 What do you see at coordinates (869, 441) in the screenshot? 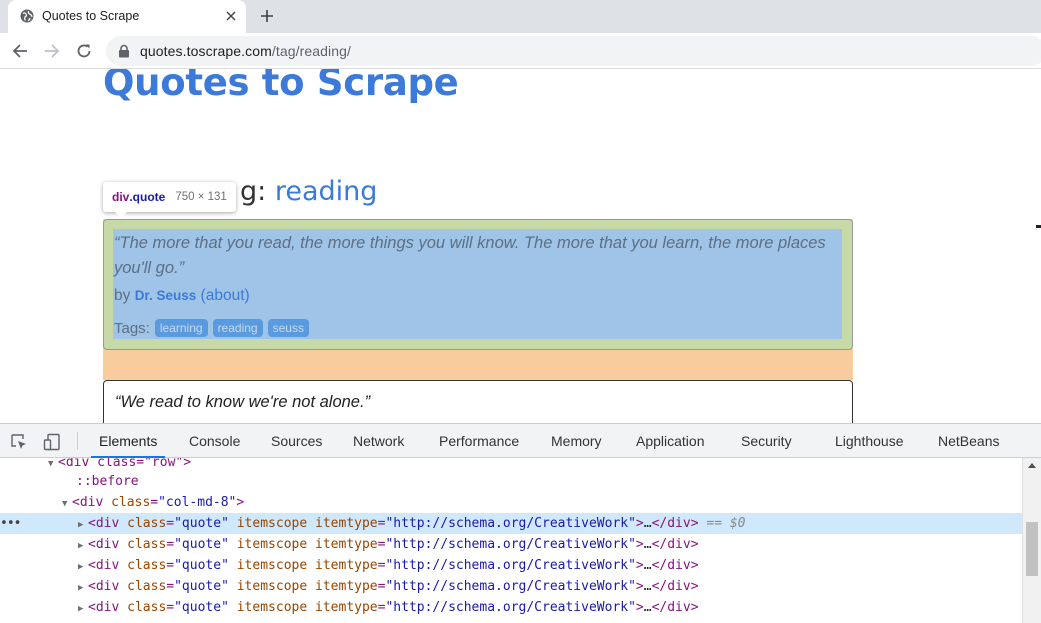
I see `tab-lighthouse: Lighthouse` at bounding box center [869, 441].